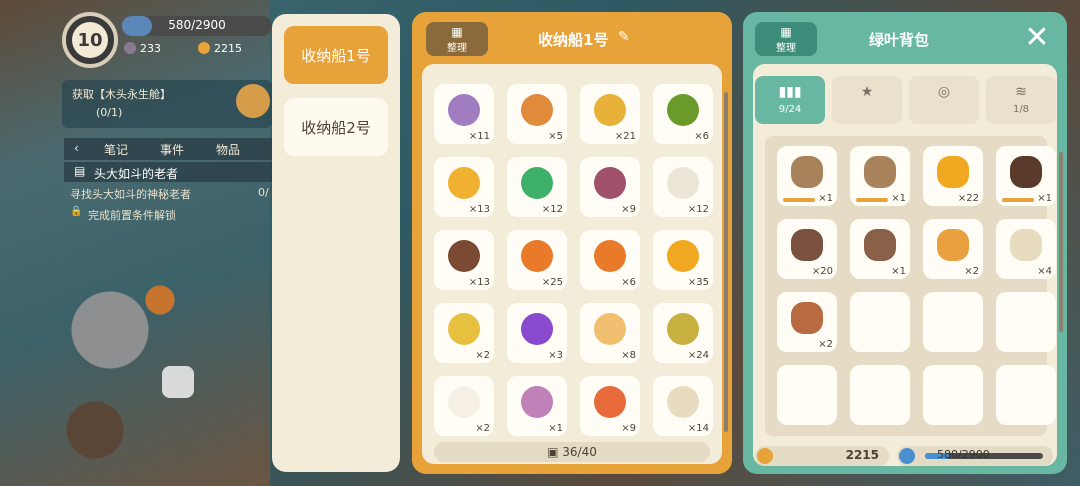  What do you see at coordinates (726, 262) in the screenshot?
I see `storage-scrollbar` at bounding box center [726, 262].